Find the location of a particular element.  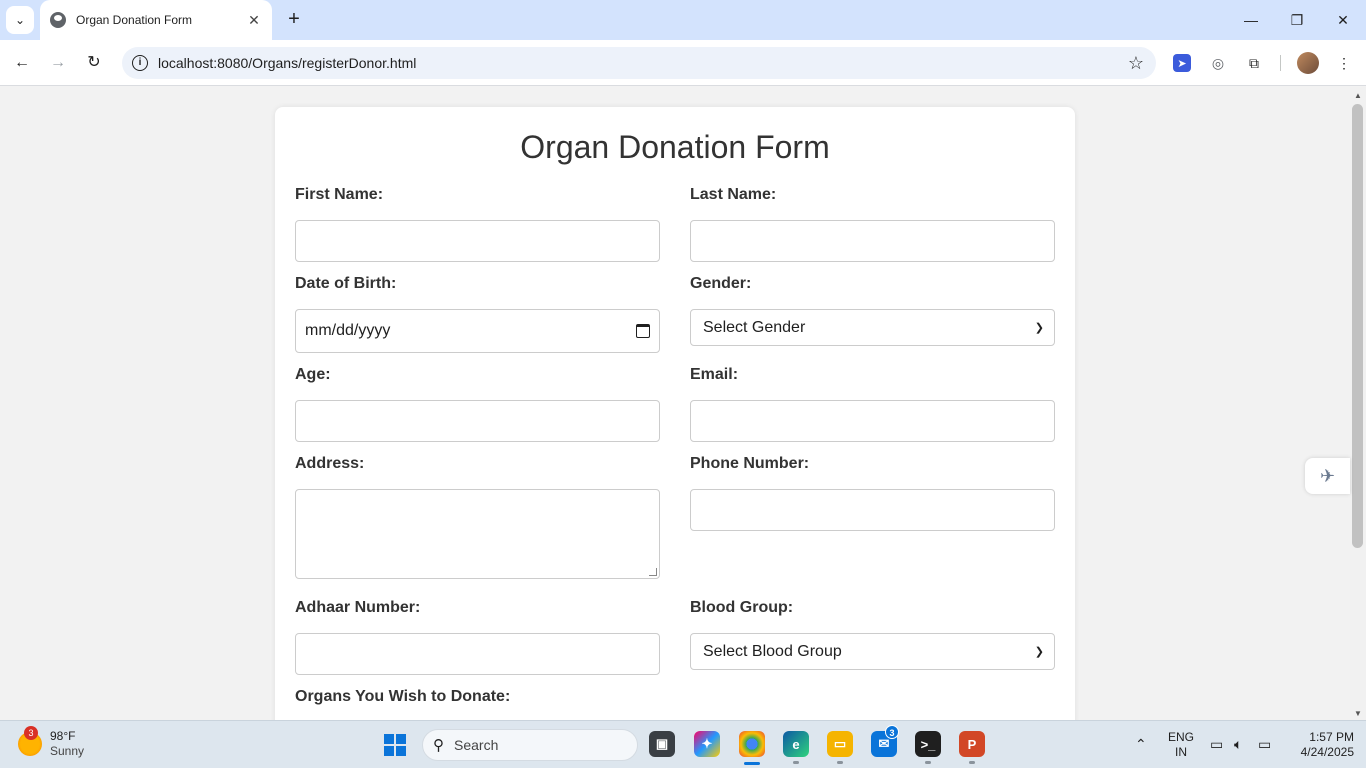

rocket-icon: ✈ is located at coordinates (1327, 475).